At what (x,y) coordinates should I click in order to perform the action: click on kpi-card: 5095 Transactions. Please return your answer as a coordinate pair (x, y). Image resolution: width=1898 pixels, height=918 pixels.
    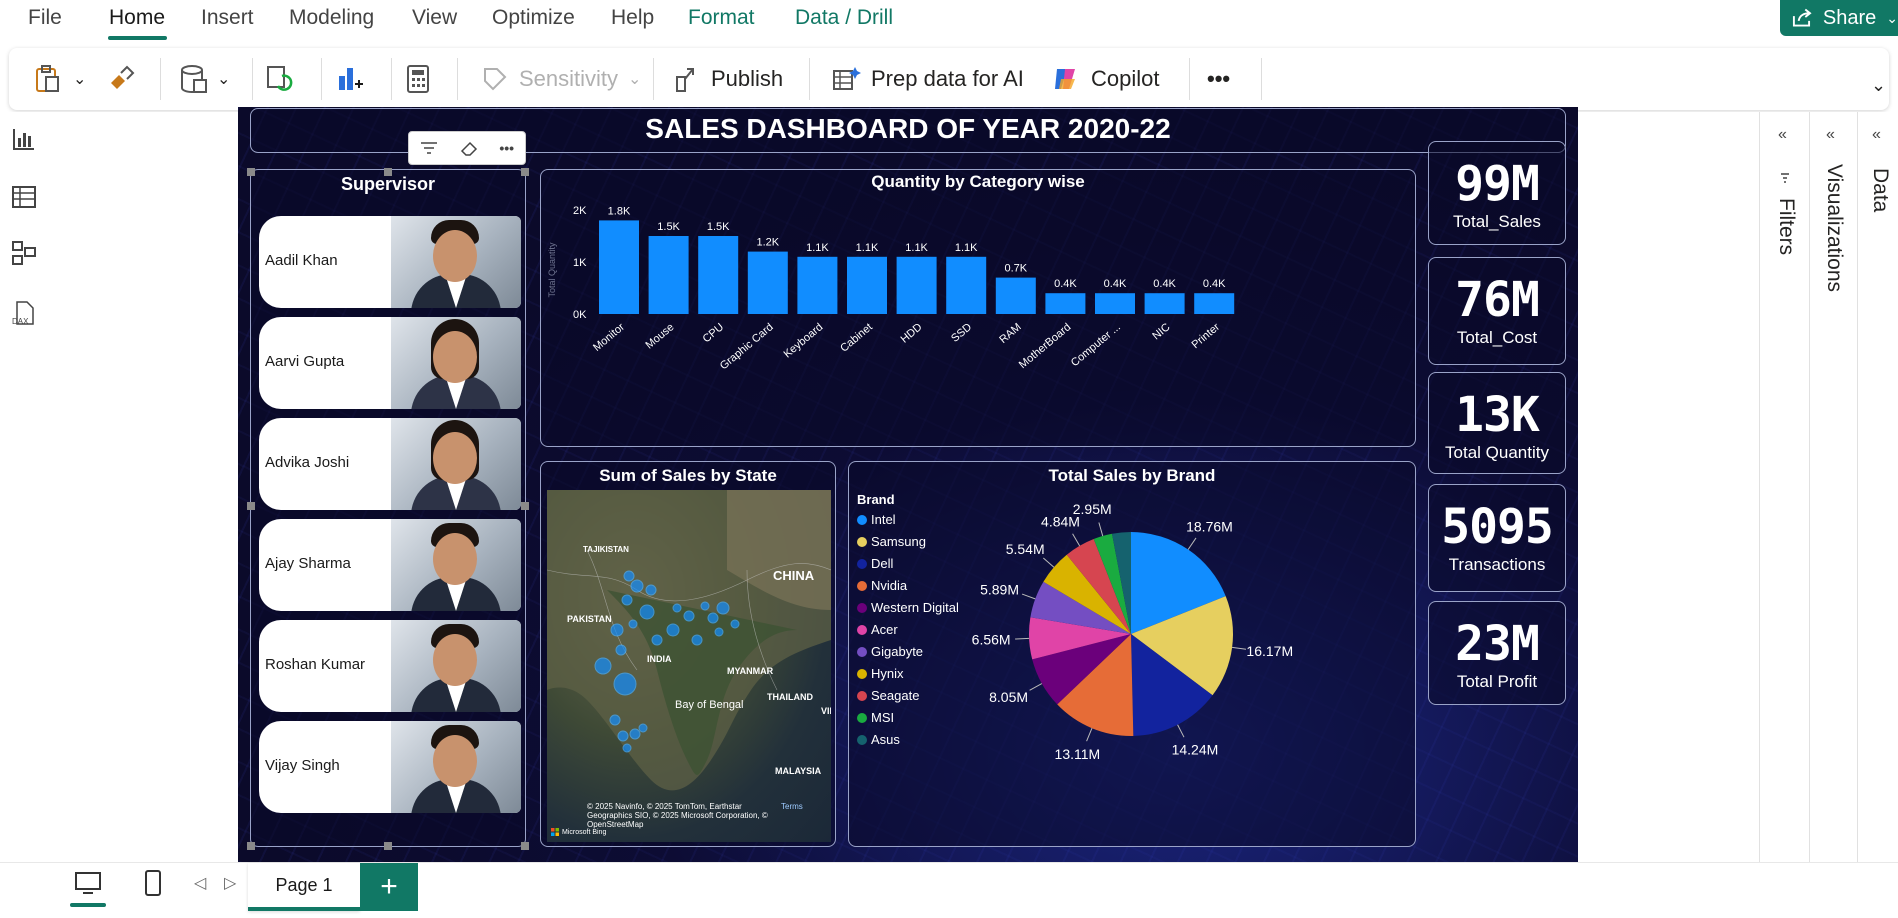
    Looking at the image, I should click on (1497, 538).